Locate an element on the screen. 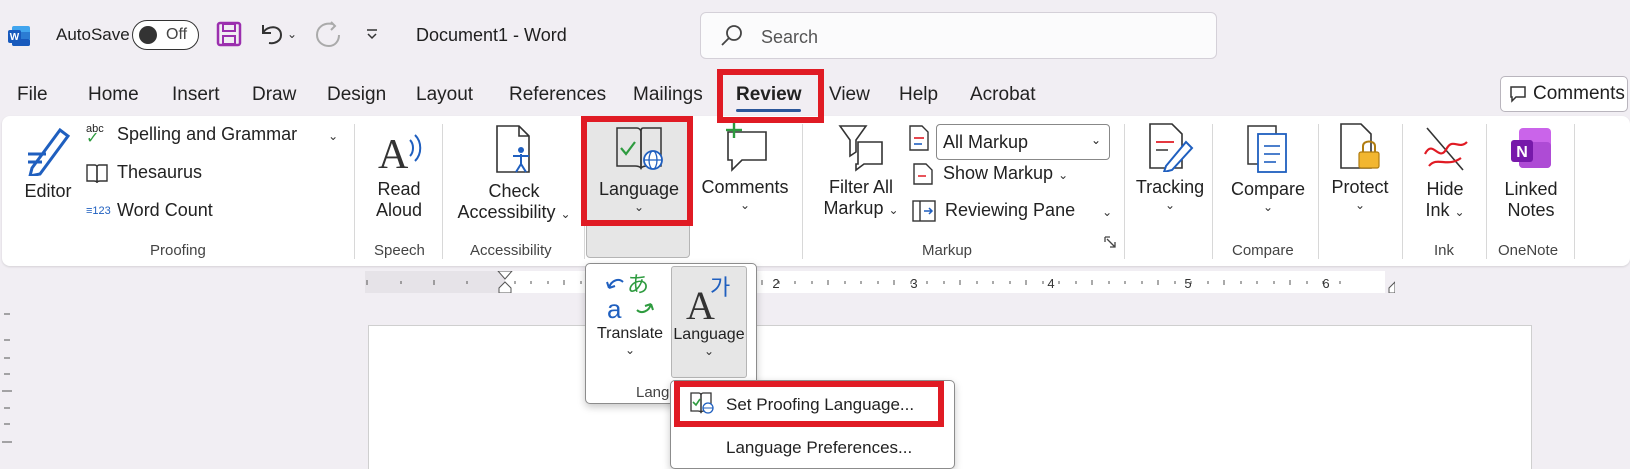  comments-pane-button: Comments is located at coordinates (1564, 94).